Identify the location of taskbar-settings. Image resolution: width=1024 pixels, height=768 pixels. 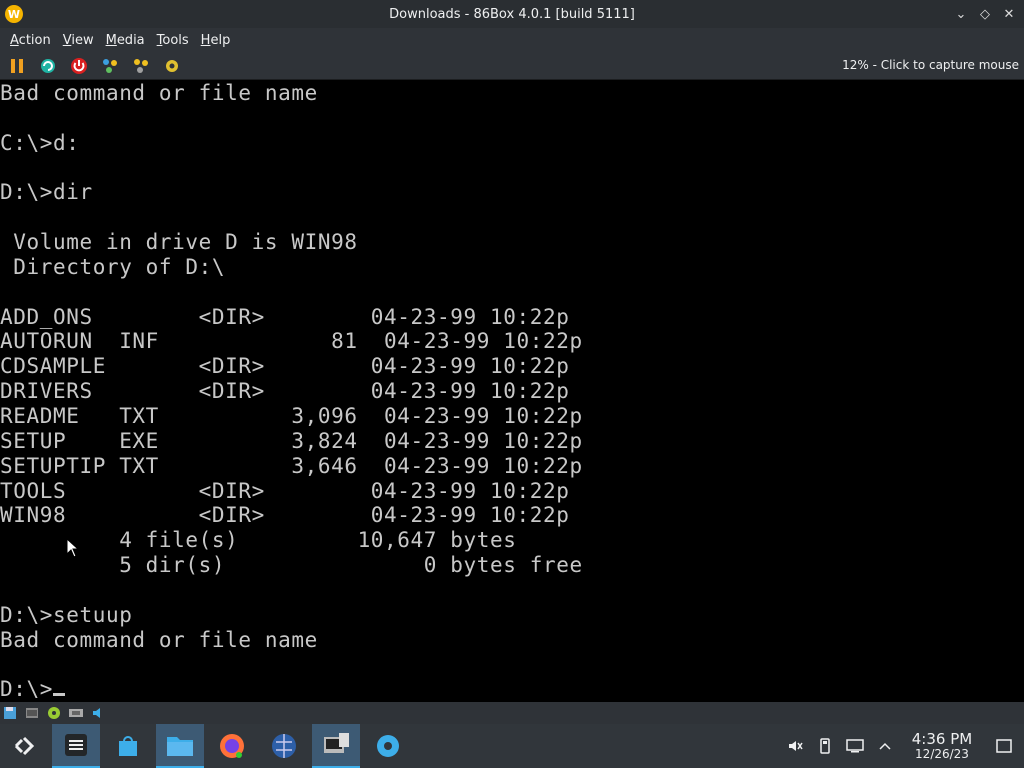
(388, 746).